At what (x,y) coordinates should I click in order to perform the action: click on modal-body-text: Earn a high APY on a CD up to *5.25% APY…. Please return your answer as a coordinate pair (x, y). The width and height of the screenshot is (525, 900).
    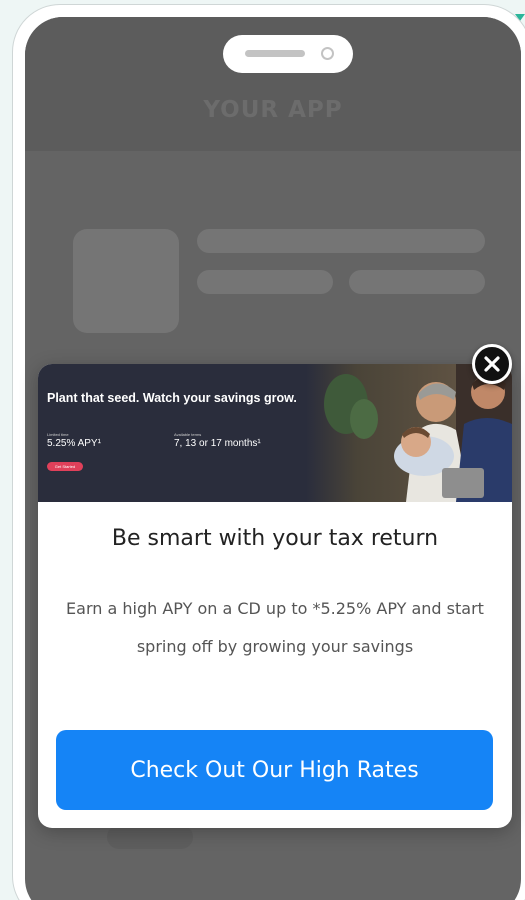
    Looking at the image, I should click on (275, 627).